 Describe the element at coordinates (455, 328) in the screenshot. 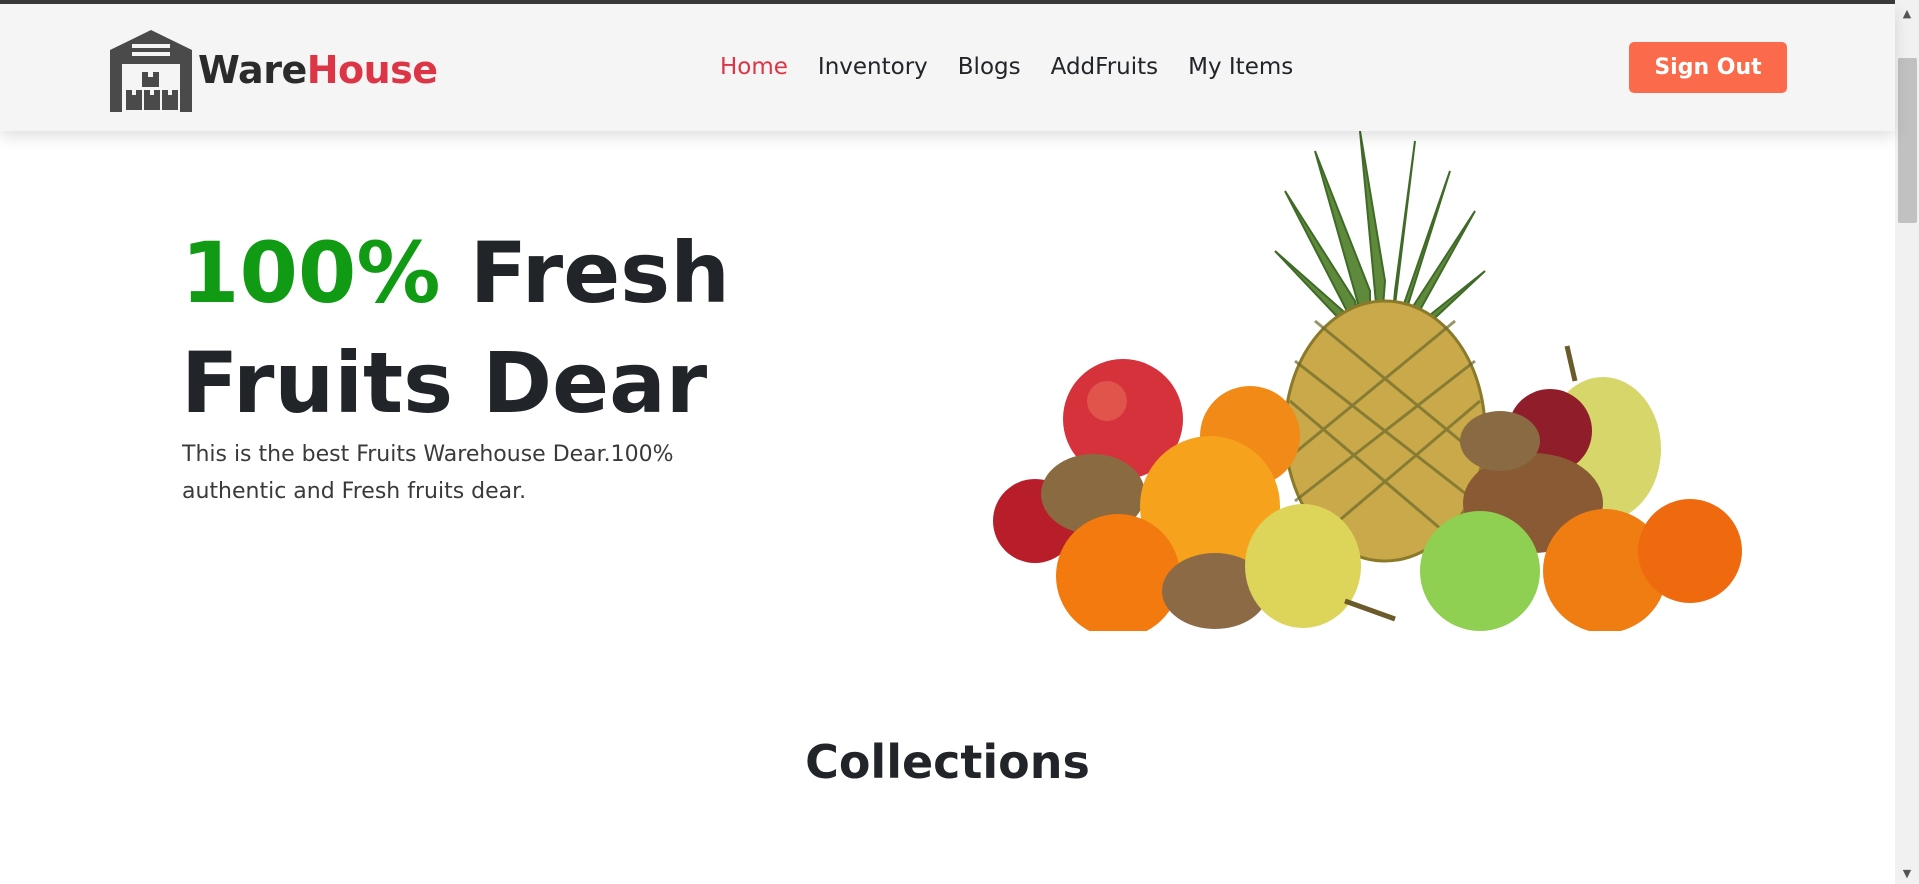

I see `hero-title: 100% Fresh Fruits Dear` at that location.